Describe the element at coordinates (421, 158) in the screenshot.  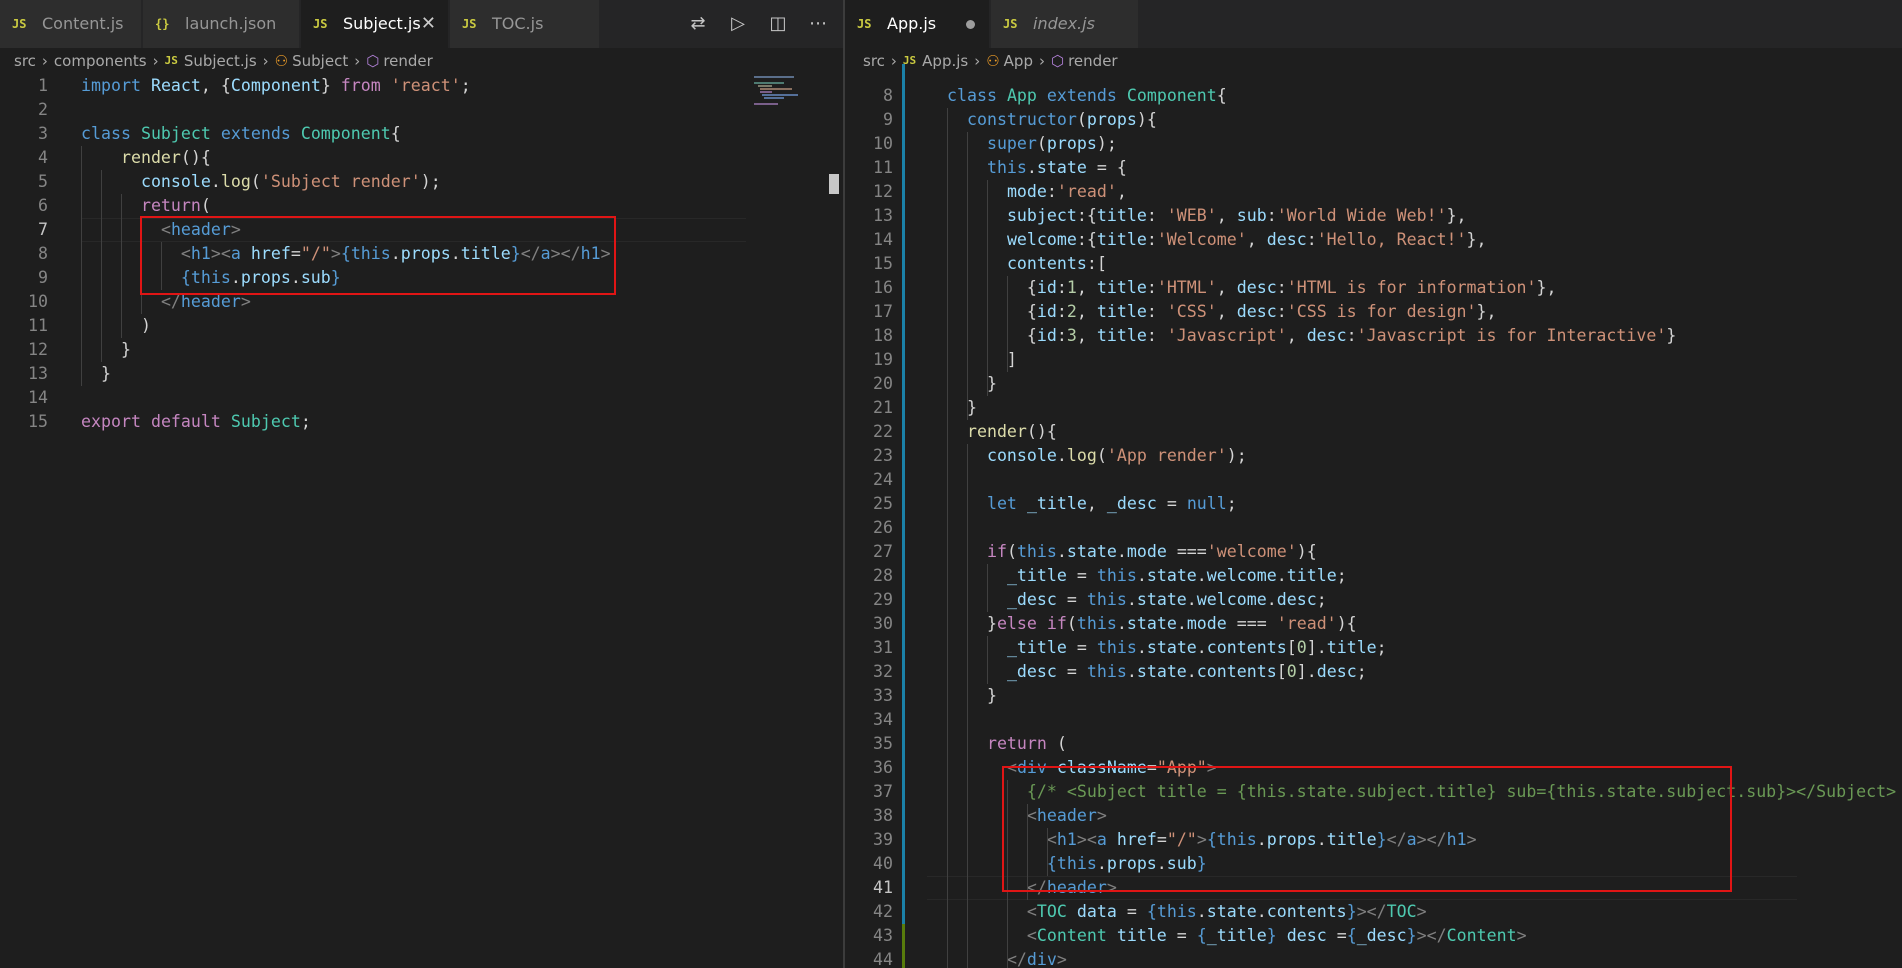
I see `code-line: 4 render(){` at that location.